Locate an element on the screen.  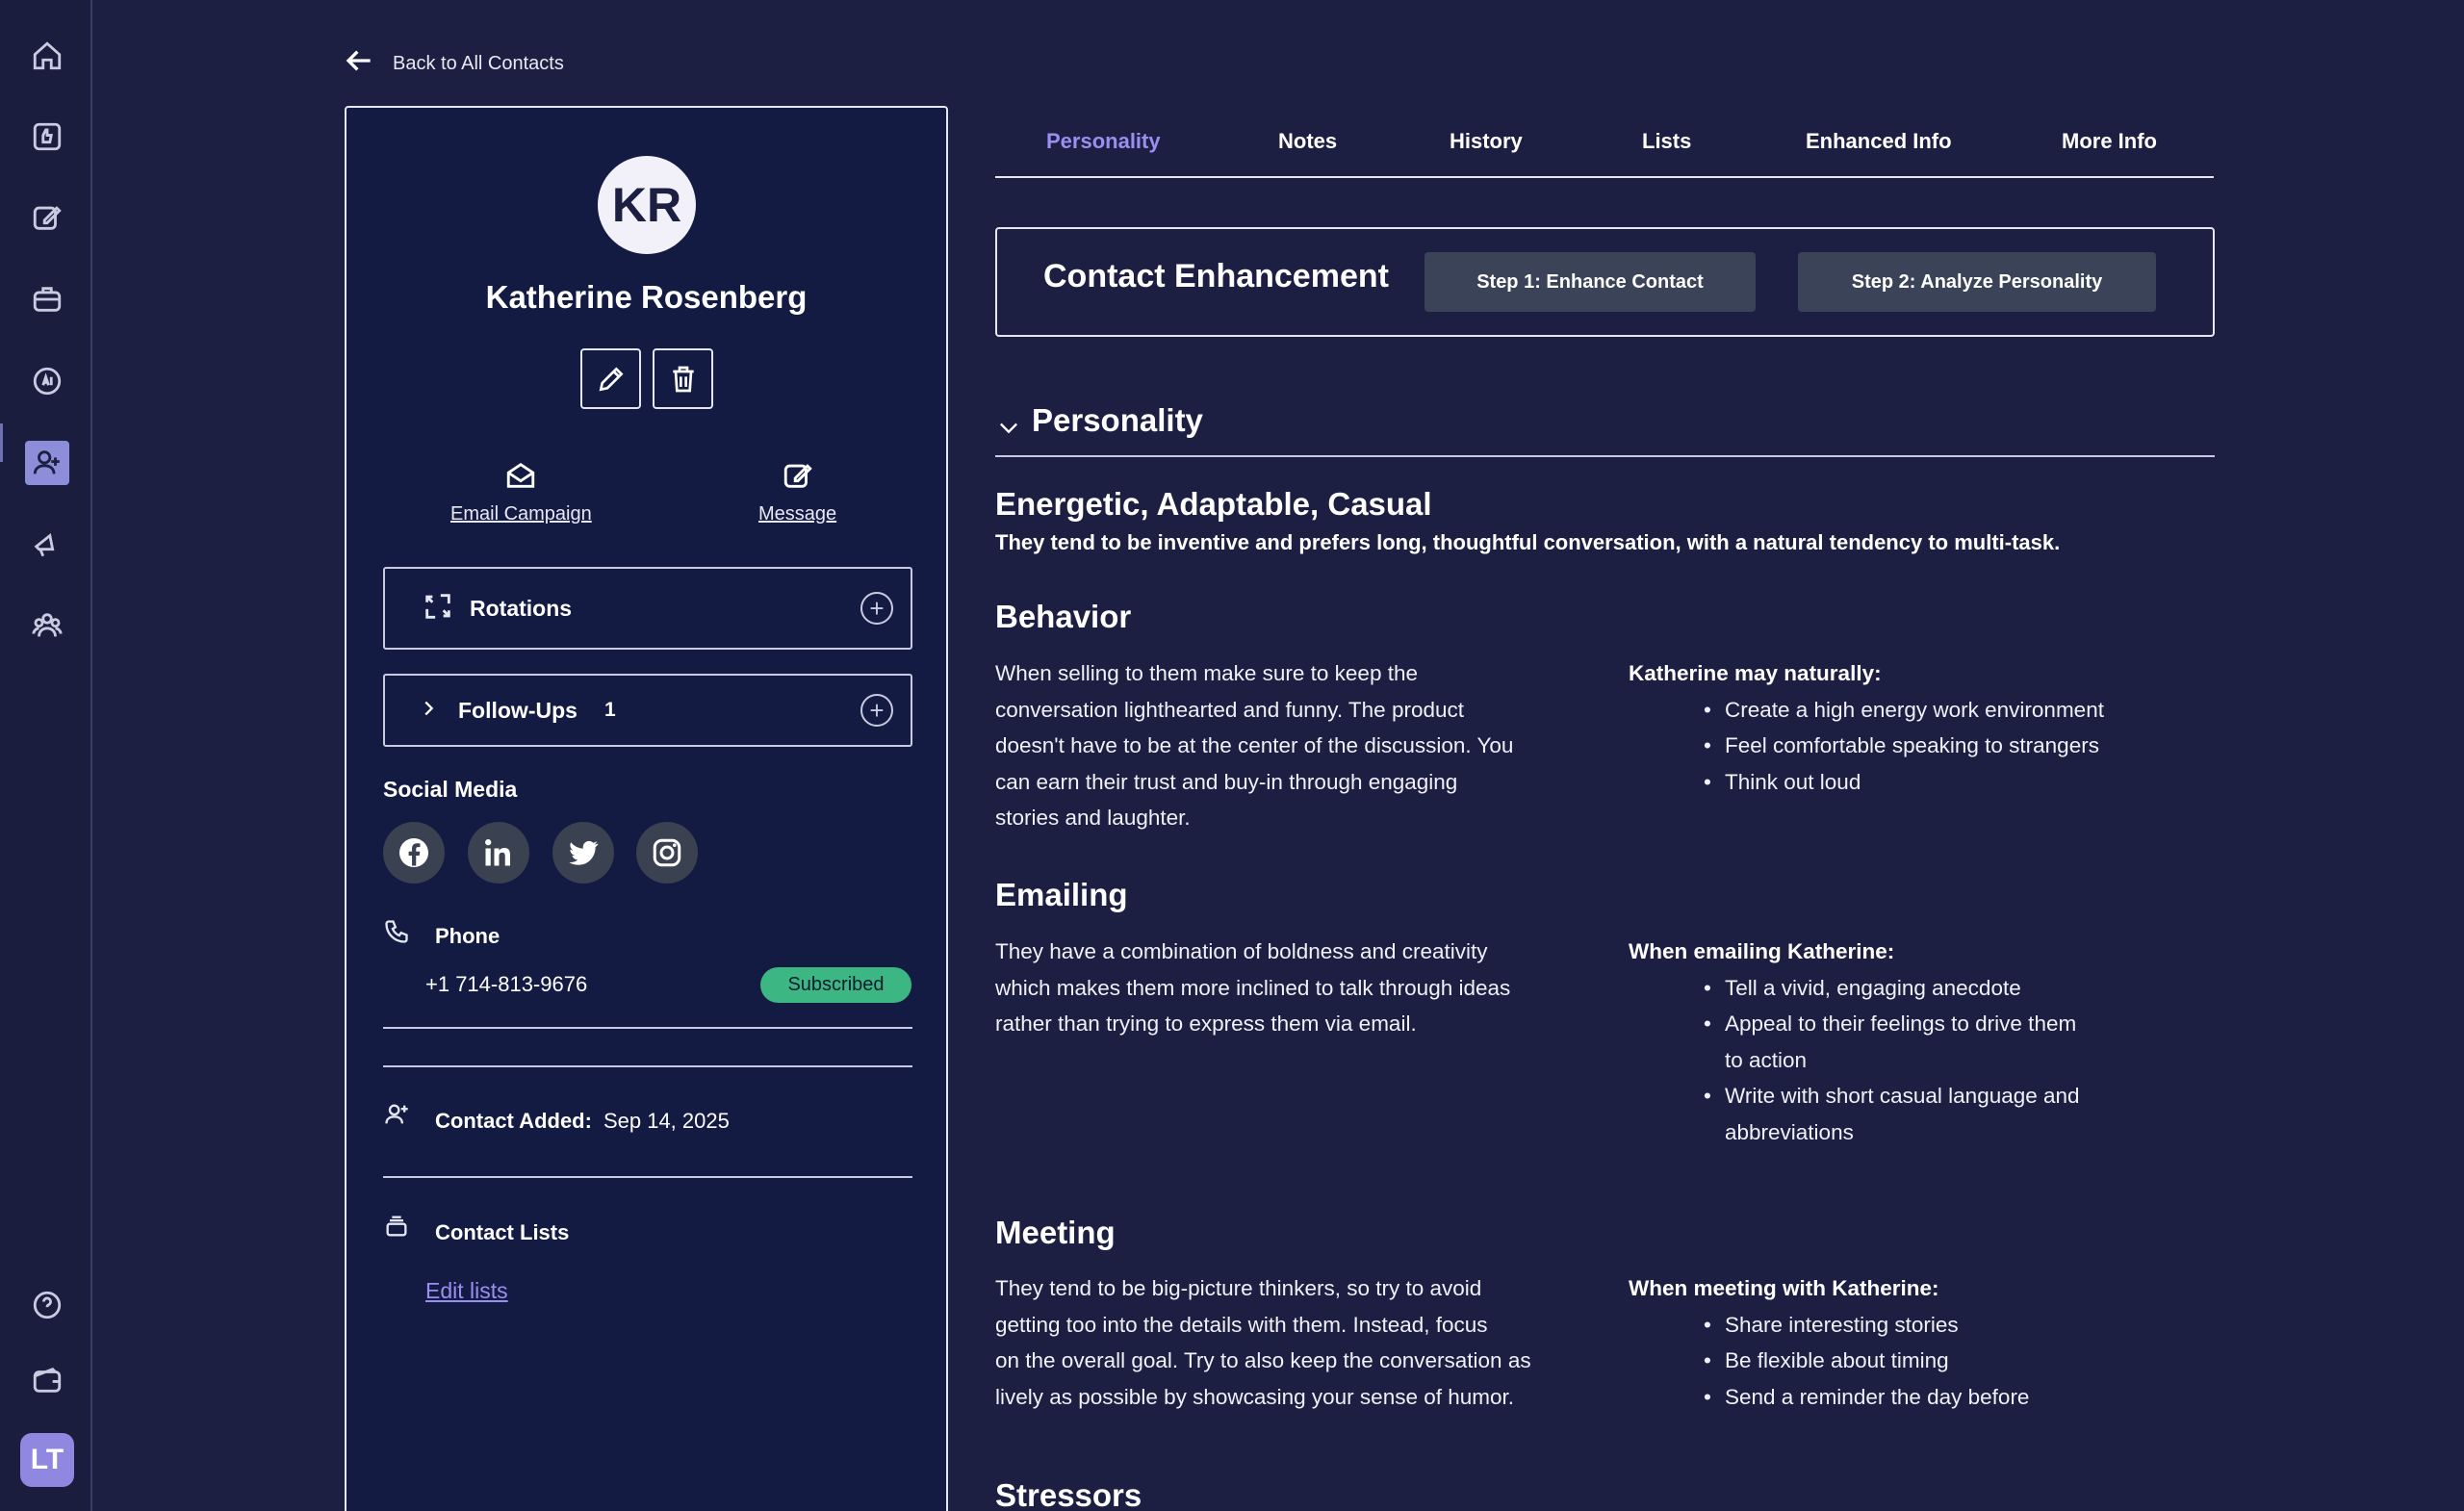
briefcase-icon is located at coordinates (47, 299).